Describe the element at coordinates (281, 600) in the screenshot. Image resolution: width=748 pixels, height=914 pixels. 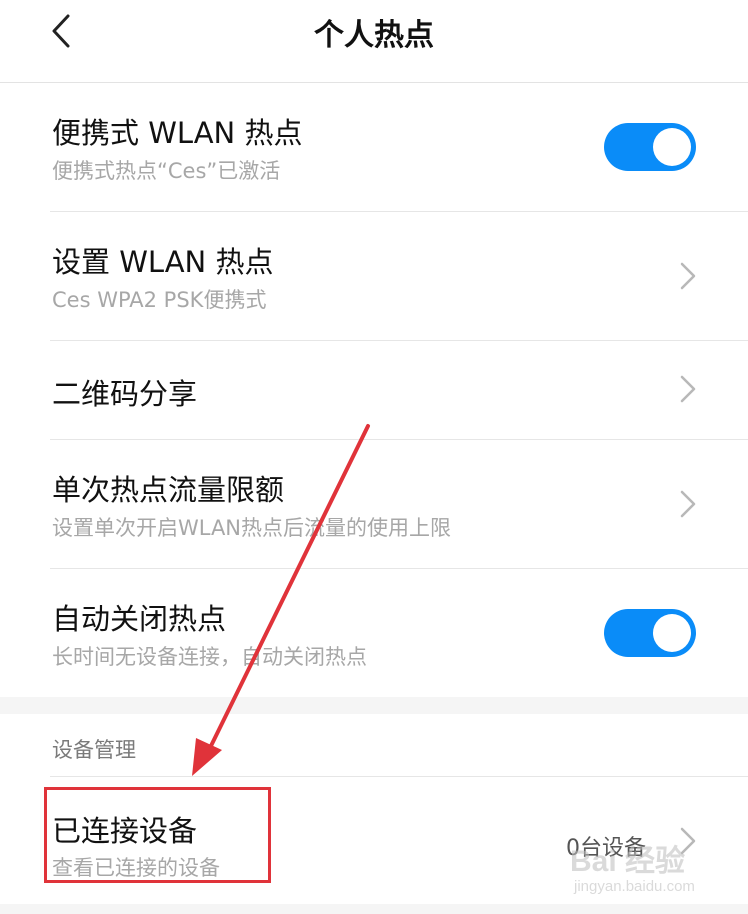
I see `annotation-arrow` at that location.